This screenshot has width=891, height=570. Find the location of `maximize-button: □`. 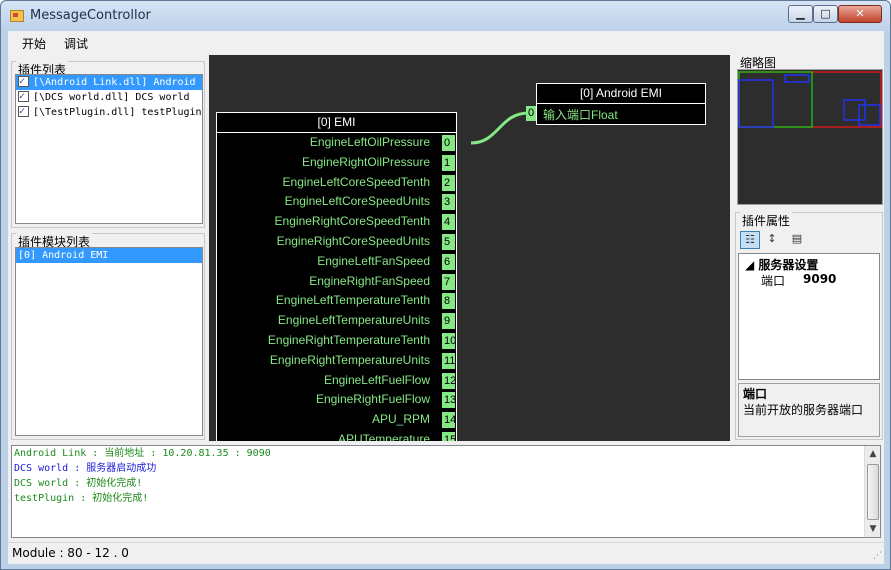

maximize-button: □ is located at coordinates (825, 14).